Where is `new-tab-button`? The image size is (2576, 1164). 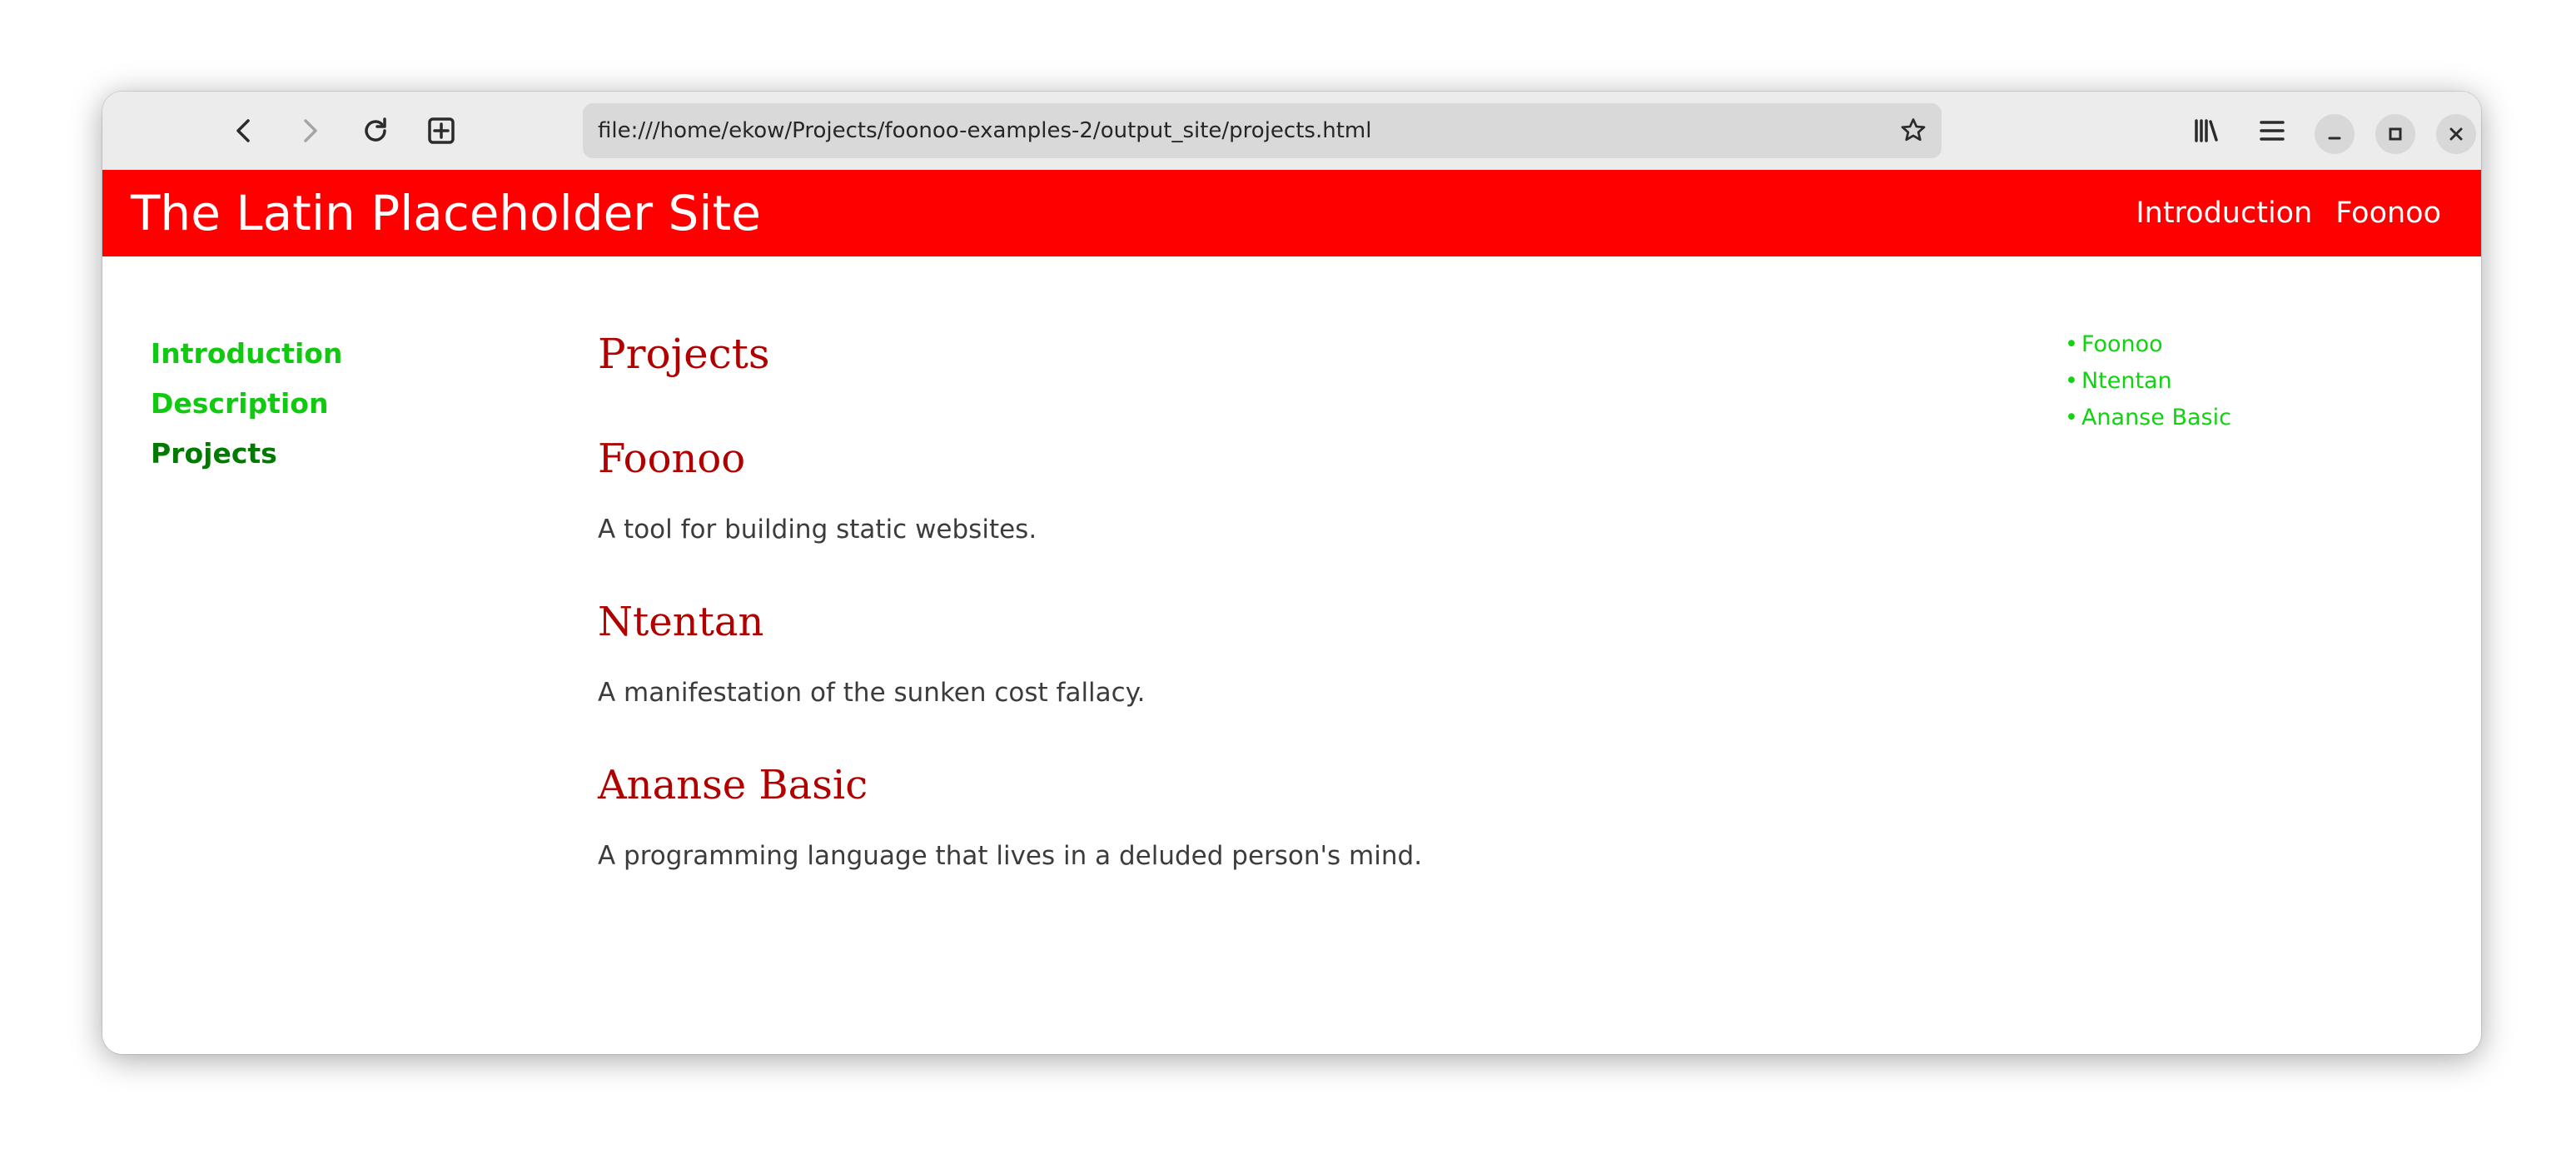
new-tab-button is located at coordinates (441, 131).